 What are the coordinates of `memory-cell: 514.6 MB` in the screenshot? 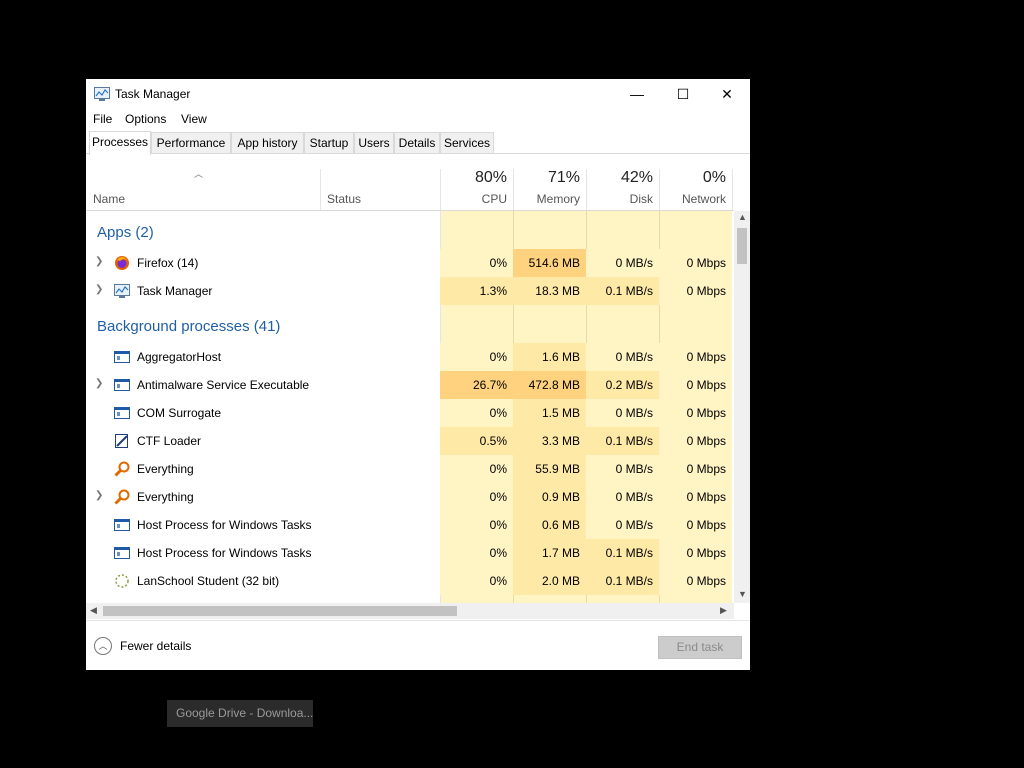 It's located at (549, 263).